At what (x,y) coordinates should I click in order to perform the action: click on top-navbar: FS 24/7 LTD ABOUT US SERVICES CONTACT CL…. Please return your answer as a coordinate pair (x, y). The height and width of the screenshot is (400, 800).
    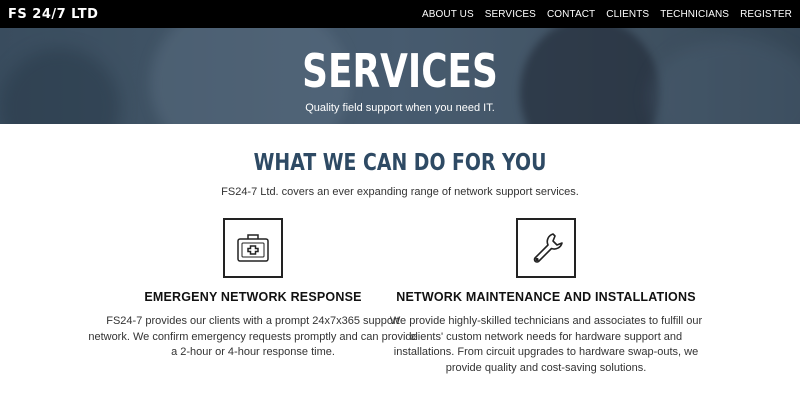
    Looking at the image, I should click on (400, 14).